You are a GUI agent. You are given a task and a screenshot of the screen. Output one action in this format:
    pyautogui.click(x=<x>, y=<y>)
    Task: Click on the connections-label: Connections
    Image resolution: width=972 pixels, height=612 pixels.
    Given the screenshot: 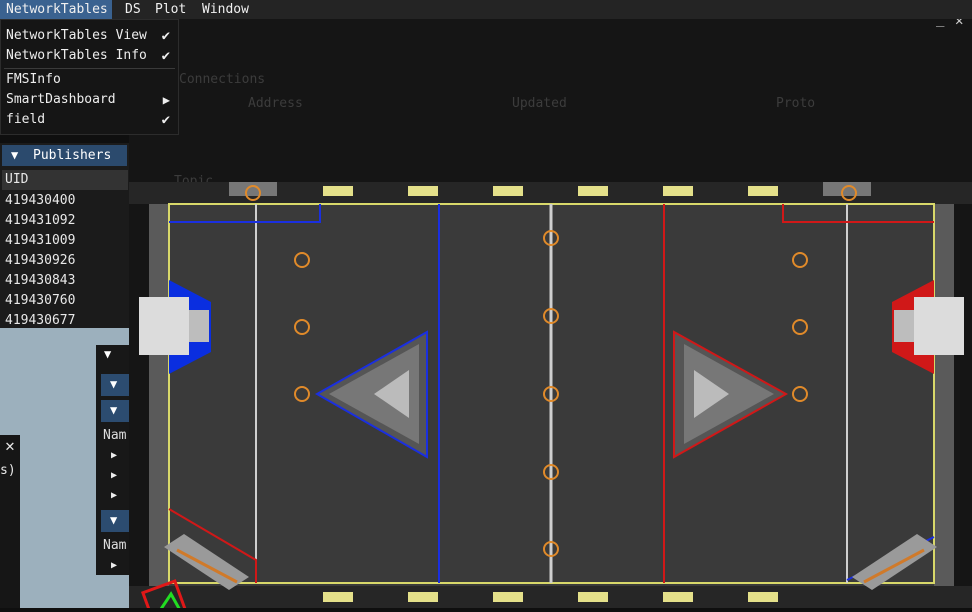 What is the action you would take?
    pyautogui.click(x=222, y=79)
    